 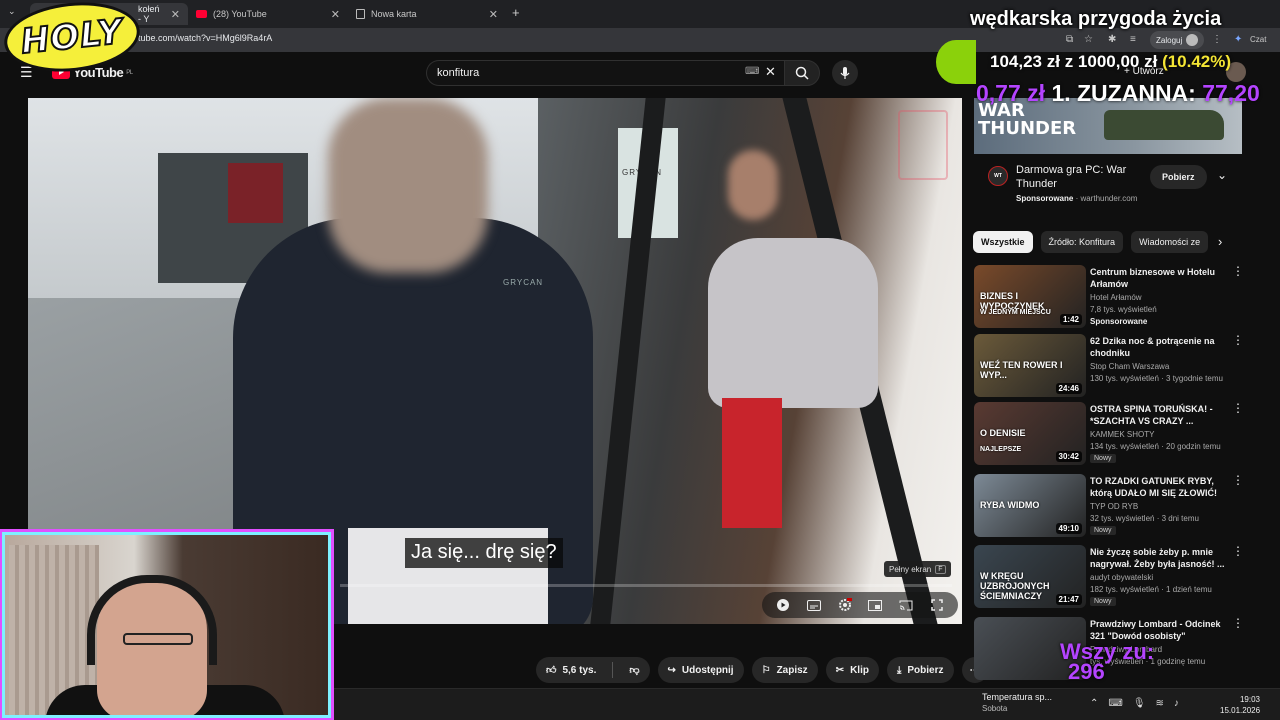 I want to click on video-meta: 182 tys. wyświetleń · 1 dzień temu, so click(x=1151, y=589).